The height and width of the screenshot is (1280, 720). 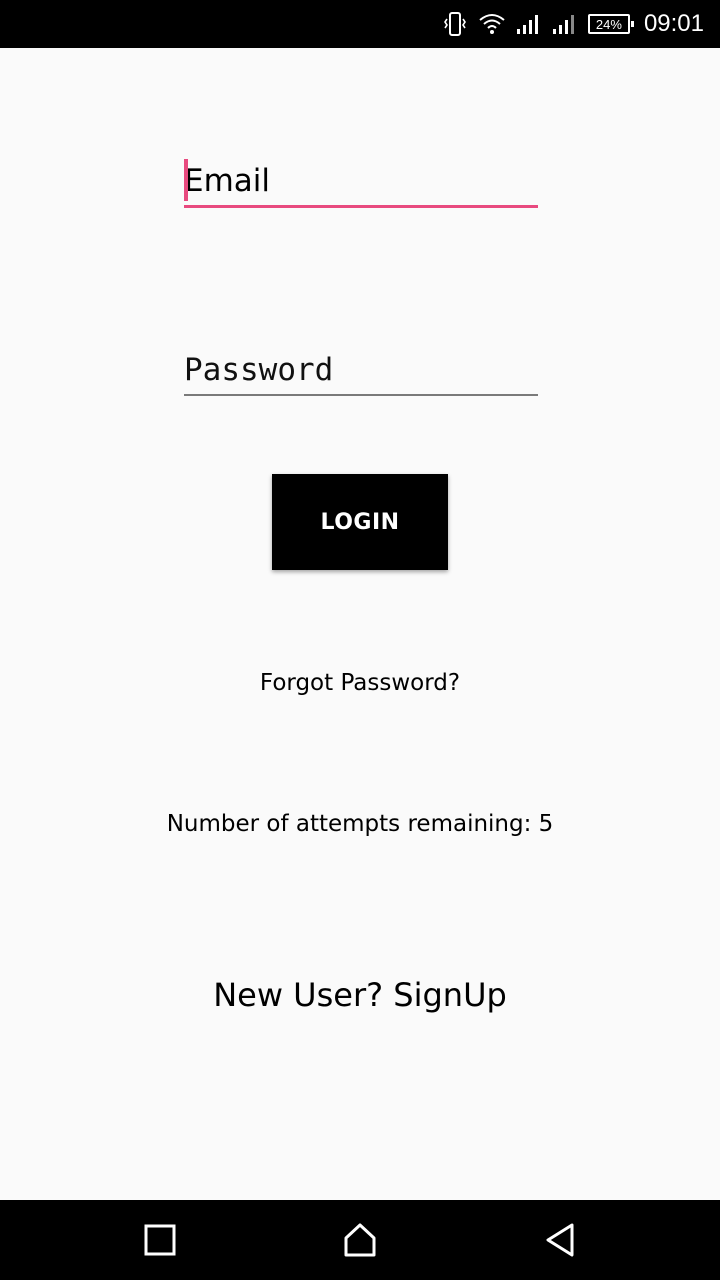 What do you see at coordinates (360, 995) in the screenshot?
I see `signup-link: New User? SignUp` at bounding box center [360, 995].